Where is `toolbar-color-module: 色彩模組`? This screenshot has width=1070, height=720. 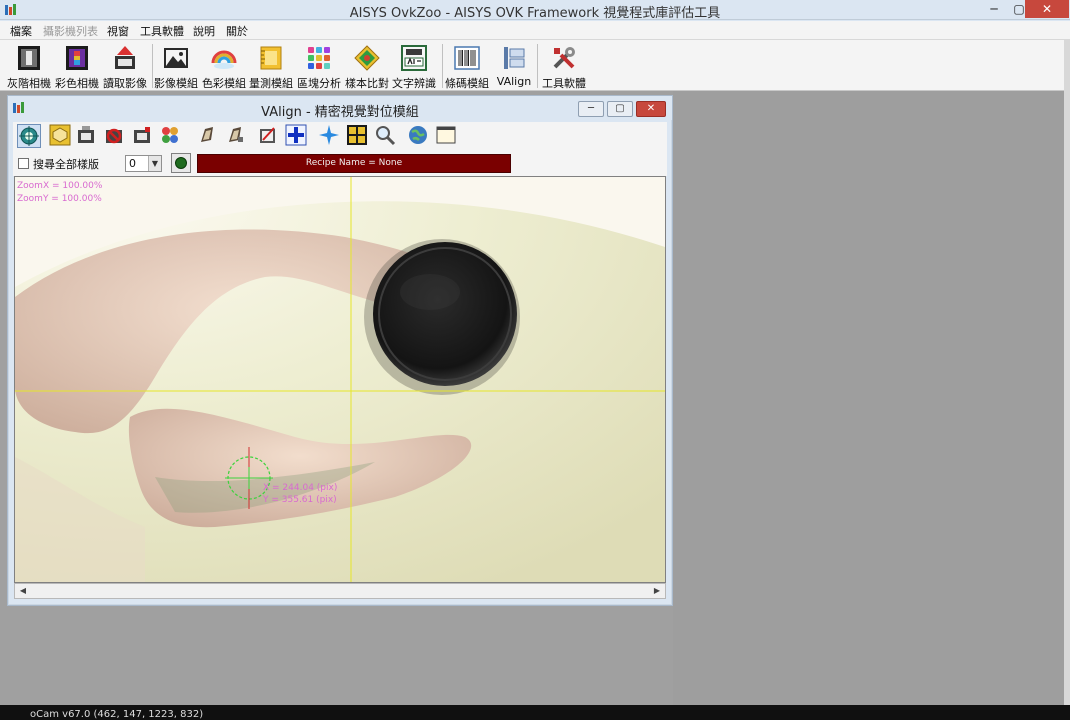 toolbar-color-module: 色彩模組 is located at coordinates (224, 66).